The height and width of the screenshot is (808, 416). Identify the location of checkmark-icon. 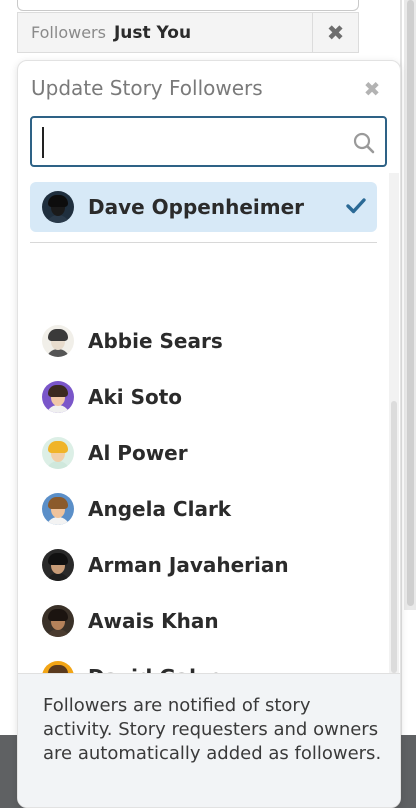
(356, 206).